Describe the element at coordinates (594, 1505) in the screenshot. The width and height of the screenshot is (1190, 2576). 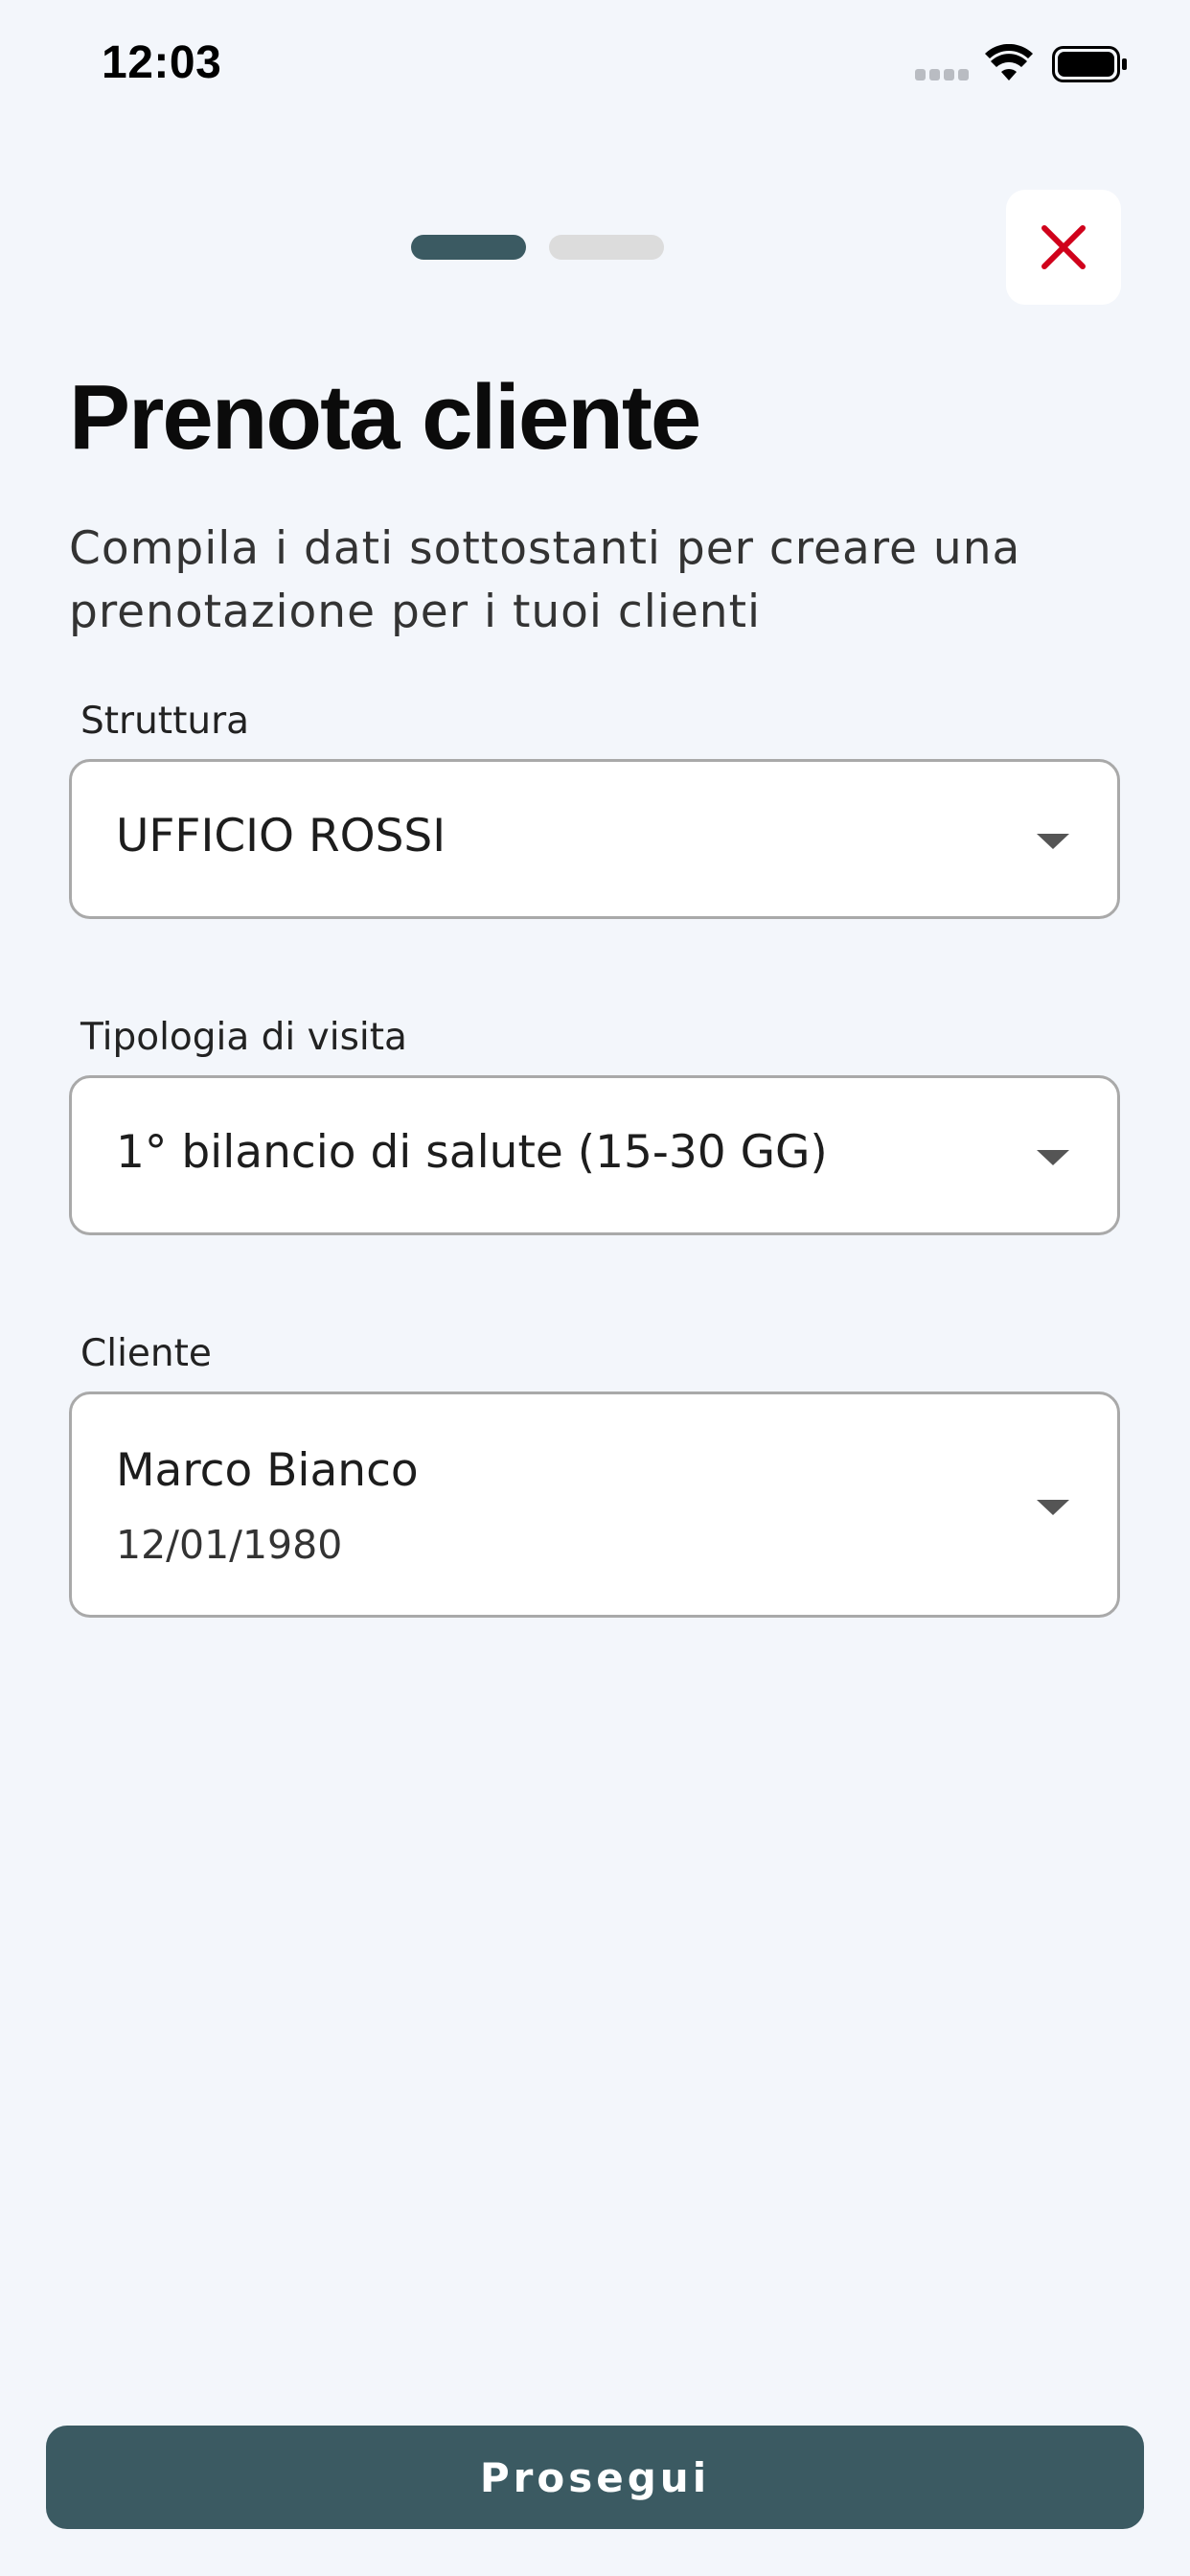
I see `cliente-select: Marco Bianco 12/01/1980` at that location.